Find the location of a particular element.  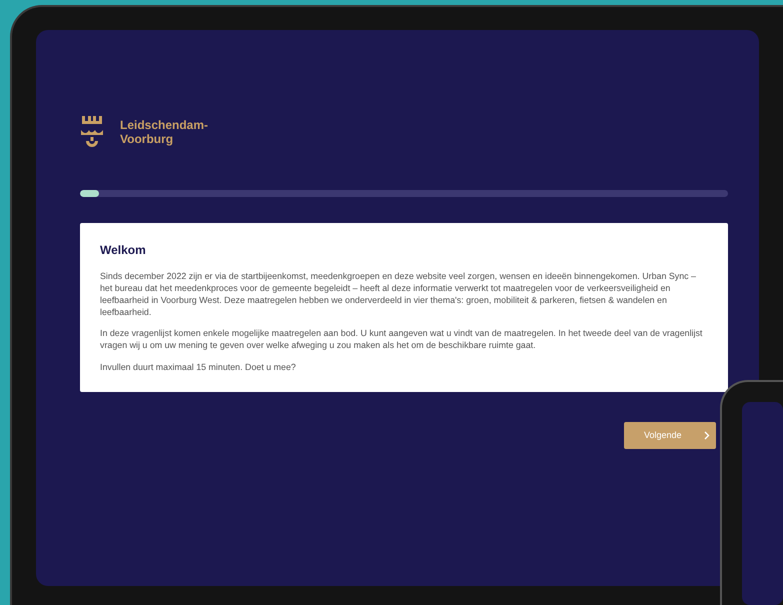

intro-paragraph: Invullen duurt maximaal 15 minuten. Doet u mee? is located at coordinates (198, 368).